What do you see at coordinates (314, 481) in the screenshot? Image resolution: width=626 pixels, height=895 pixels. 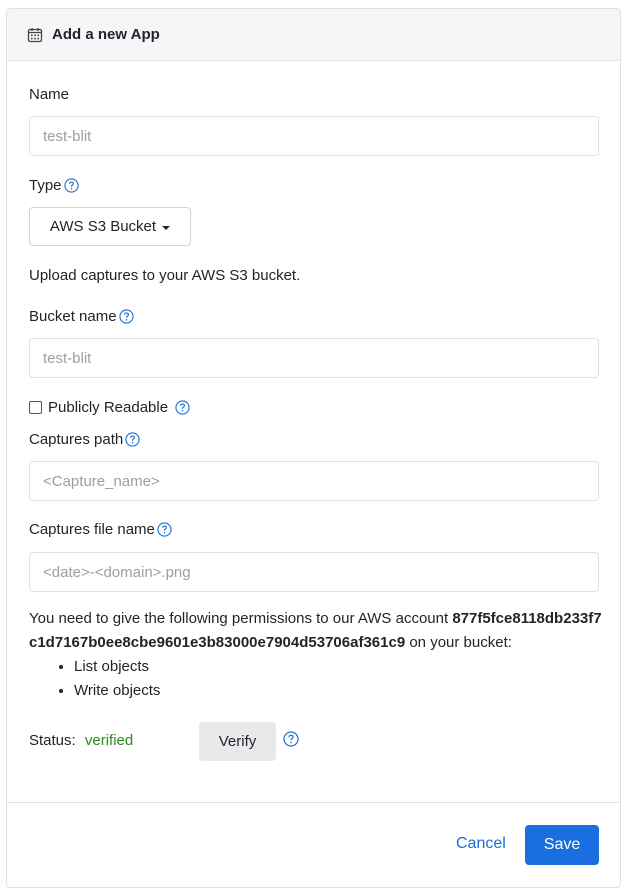 I see `captures-path-input` at bounding box center [314, 481].